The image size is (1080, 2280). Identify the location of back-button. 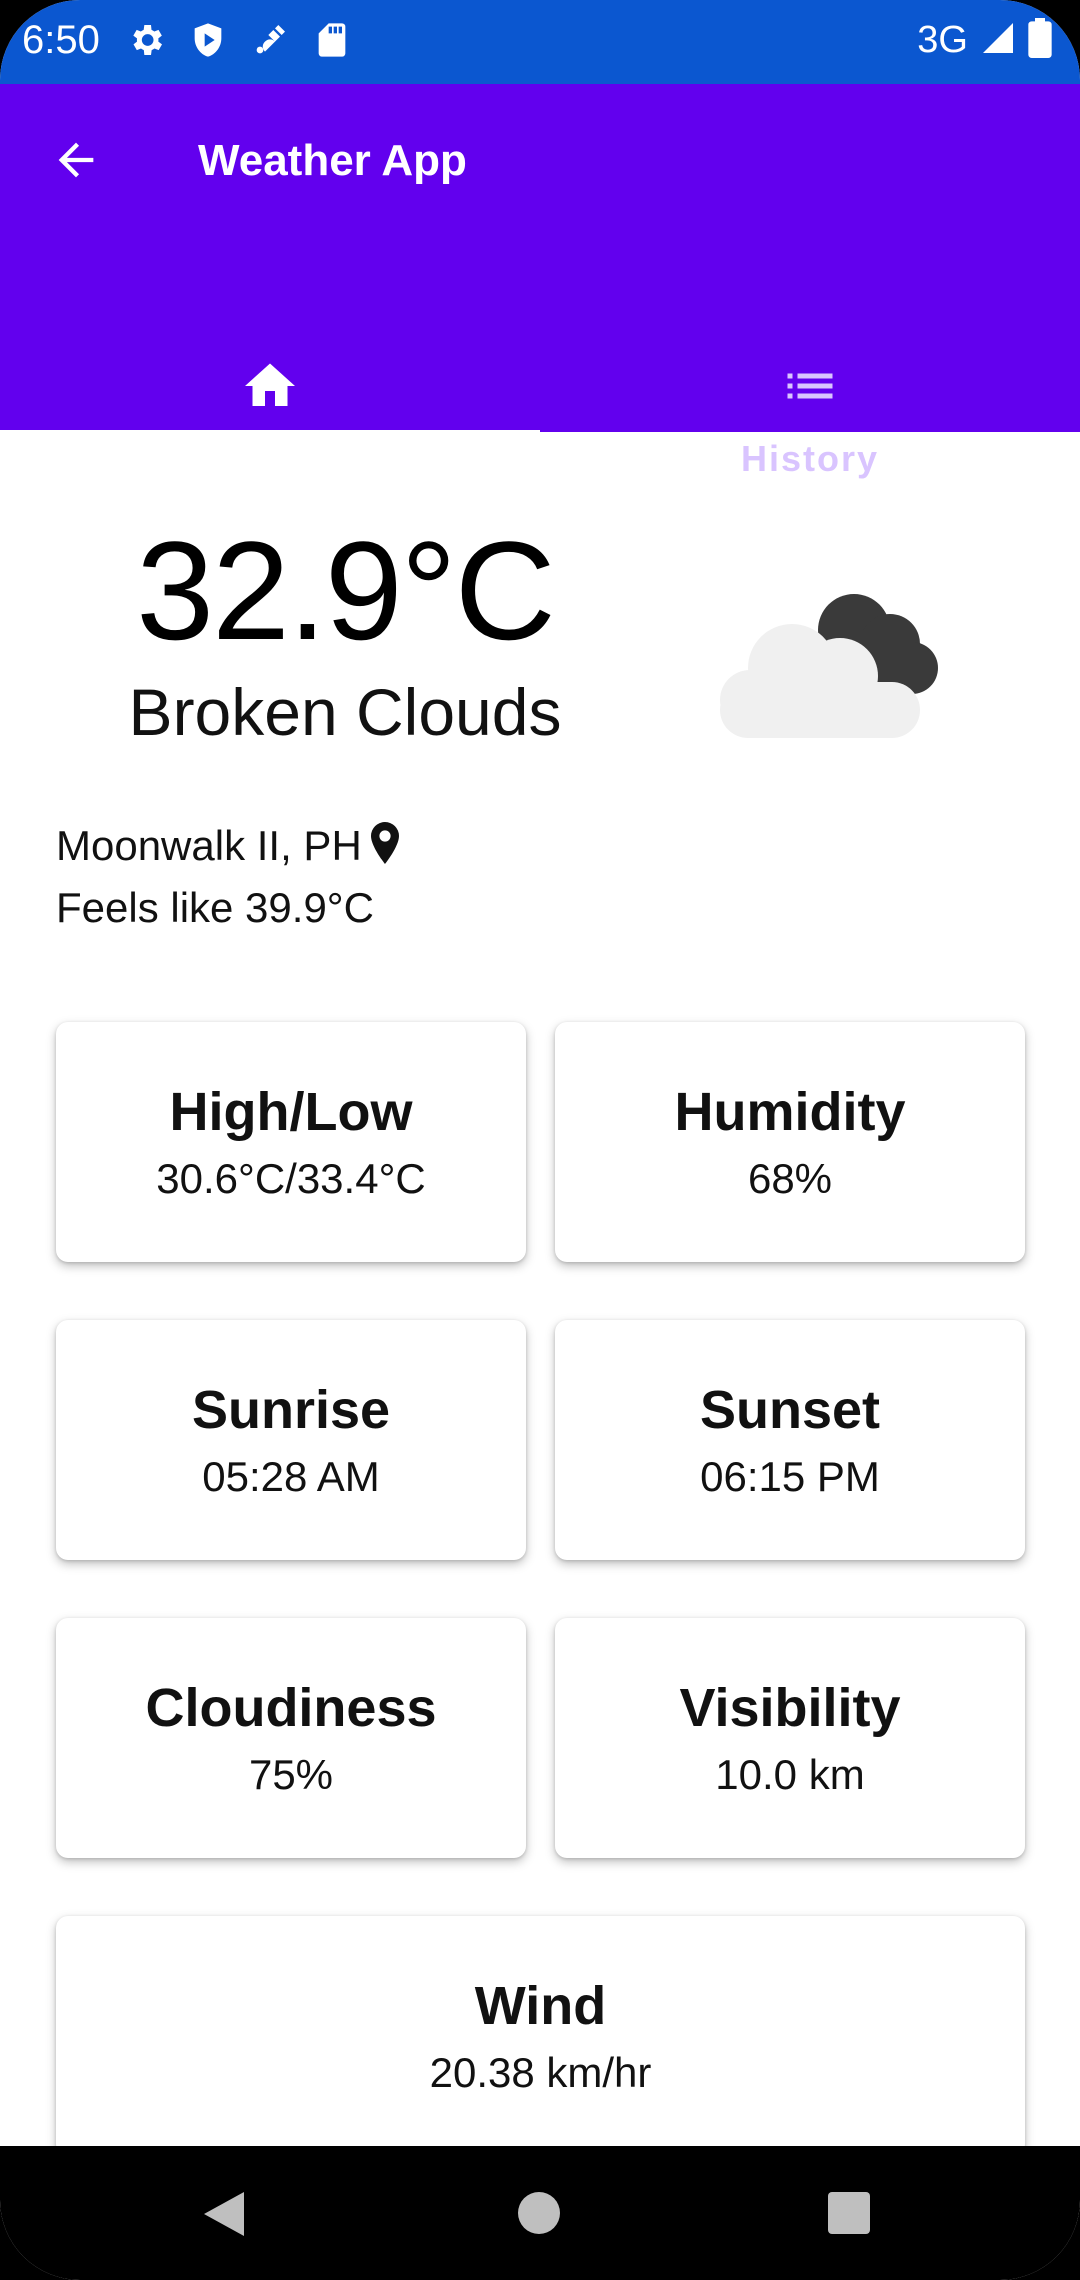
(76, 162).